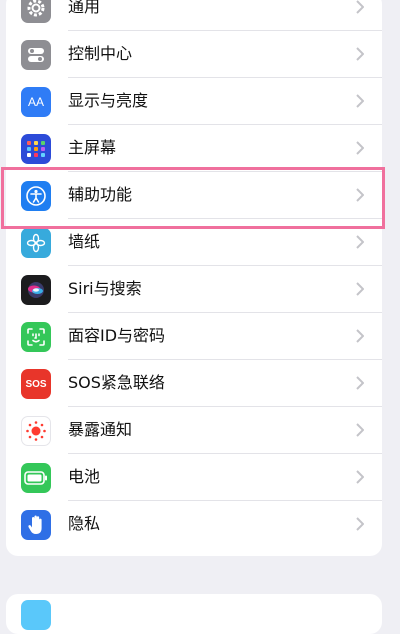 The image size is (400, 634). What do you see at coordinates (194, 289) in the screenshot?
I see `settings-row-siri-search: Siri与搜索` at bounding box center [194, 289].